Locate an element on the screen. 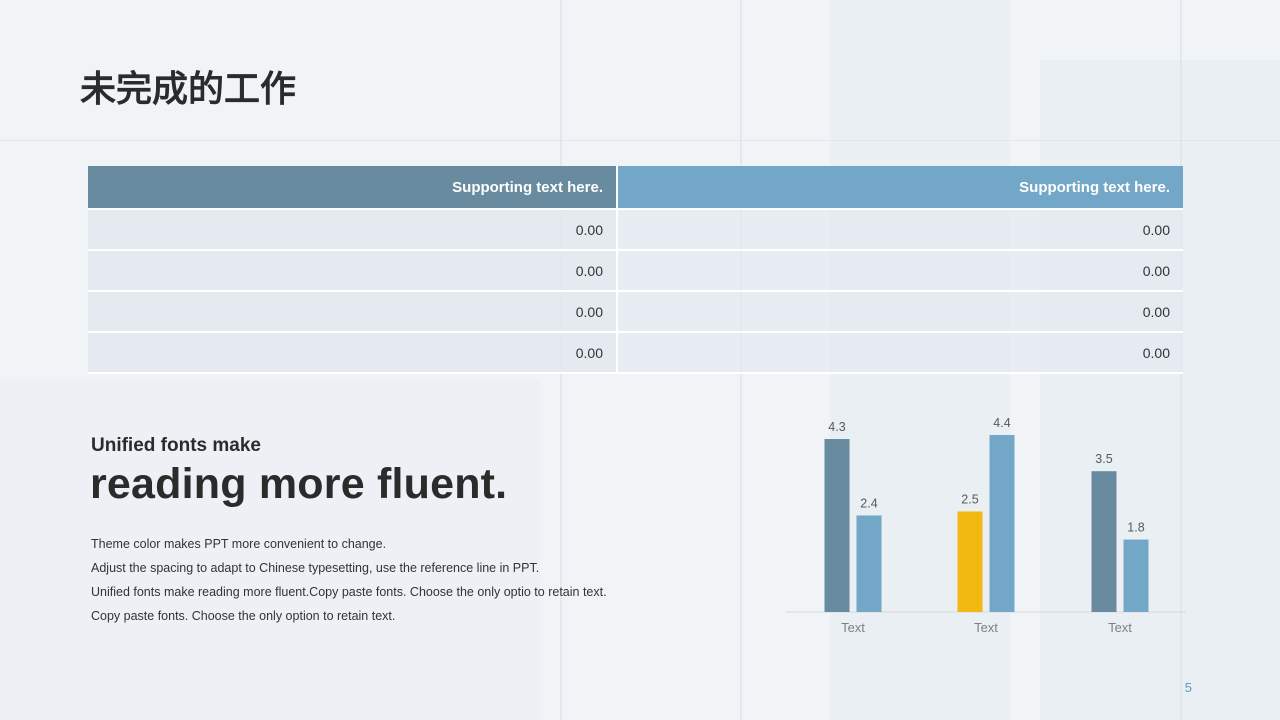 The height and width of the screenshot is (720, 1280). data-label: 3.5 is located at coordinates (1103, 459).